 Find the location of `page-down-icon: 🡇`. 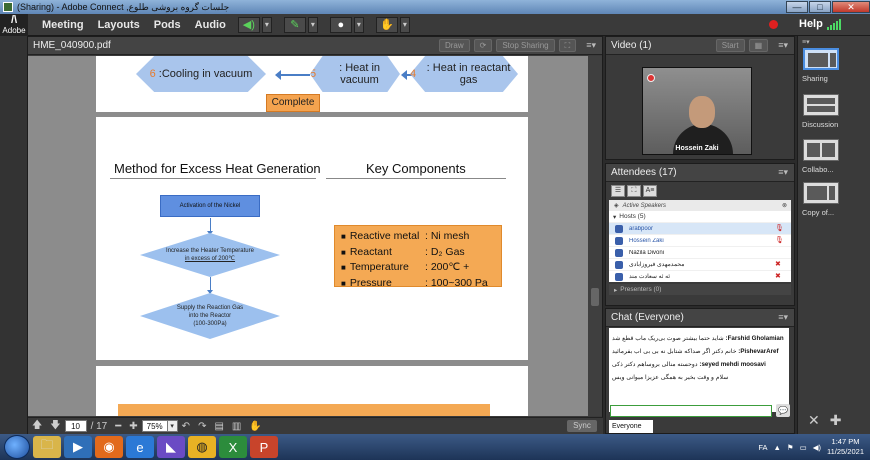

page-down-icon: 🡇 is located at coordinates (55, 426).